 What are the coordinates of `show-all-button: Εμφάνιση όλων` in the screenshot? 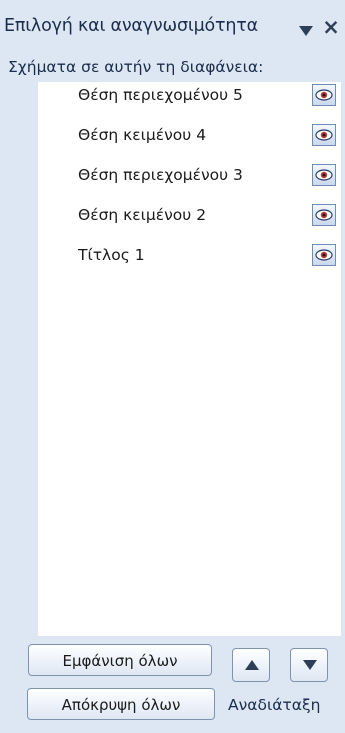 It's located at (120, 660).